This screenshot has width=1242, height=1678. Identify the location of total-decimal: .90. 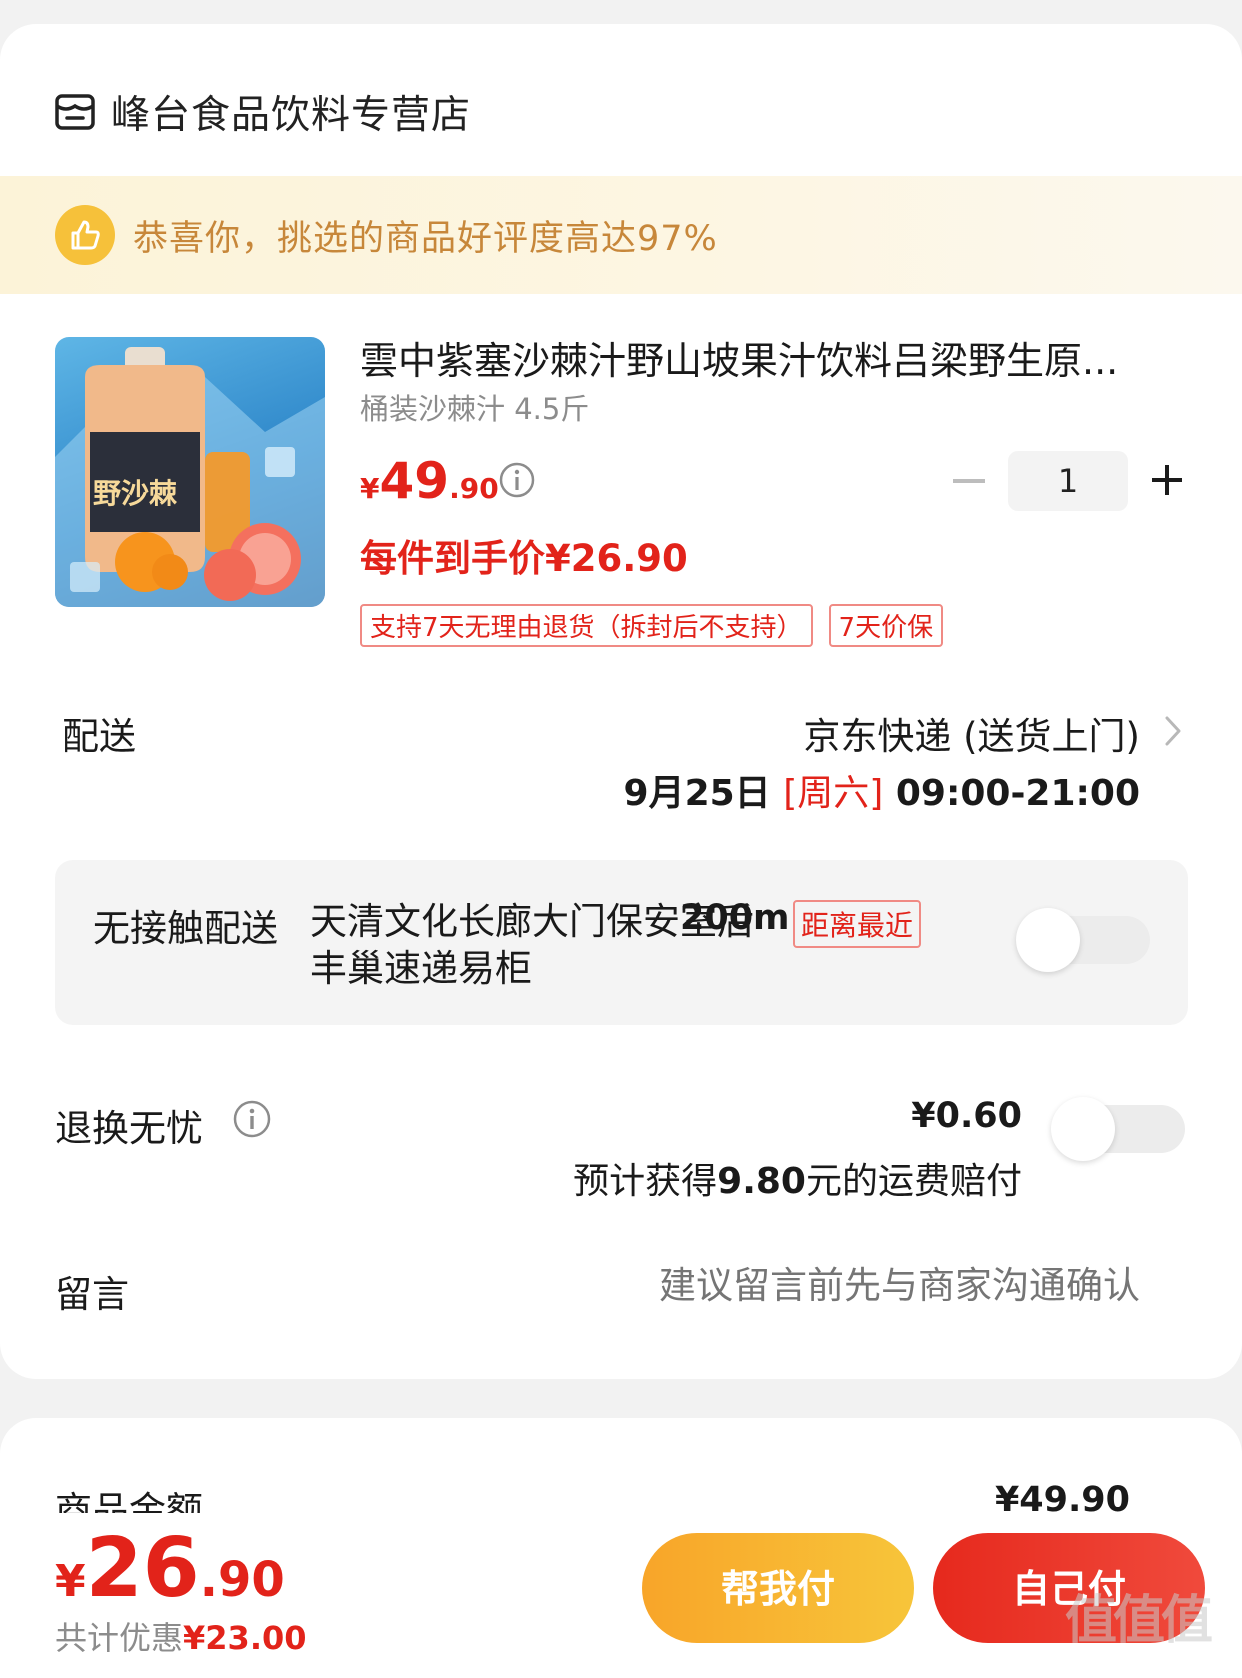
(242, 1580).